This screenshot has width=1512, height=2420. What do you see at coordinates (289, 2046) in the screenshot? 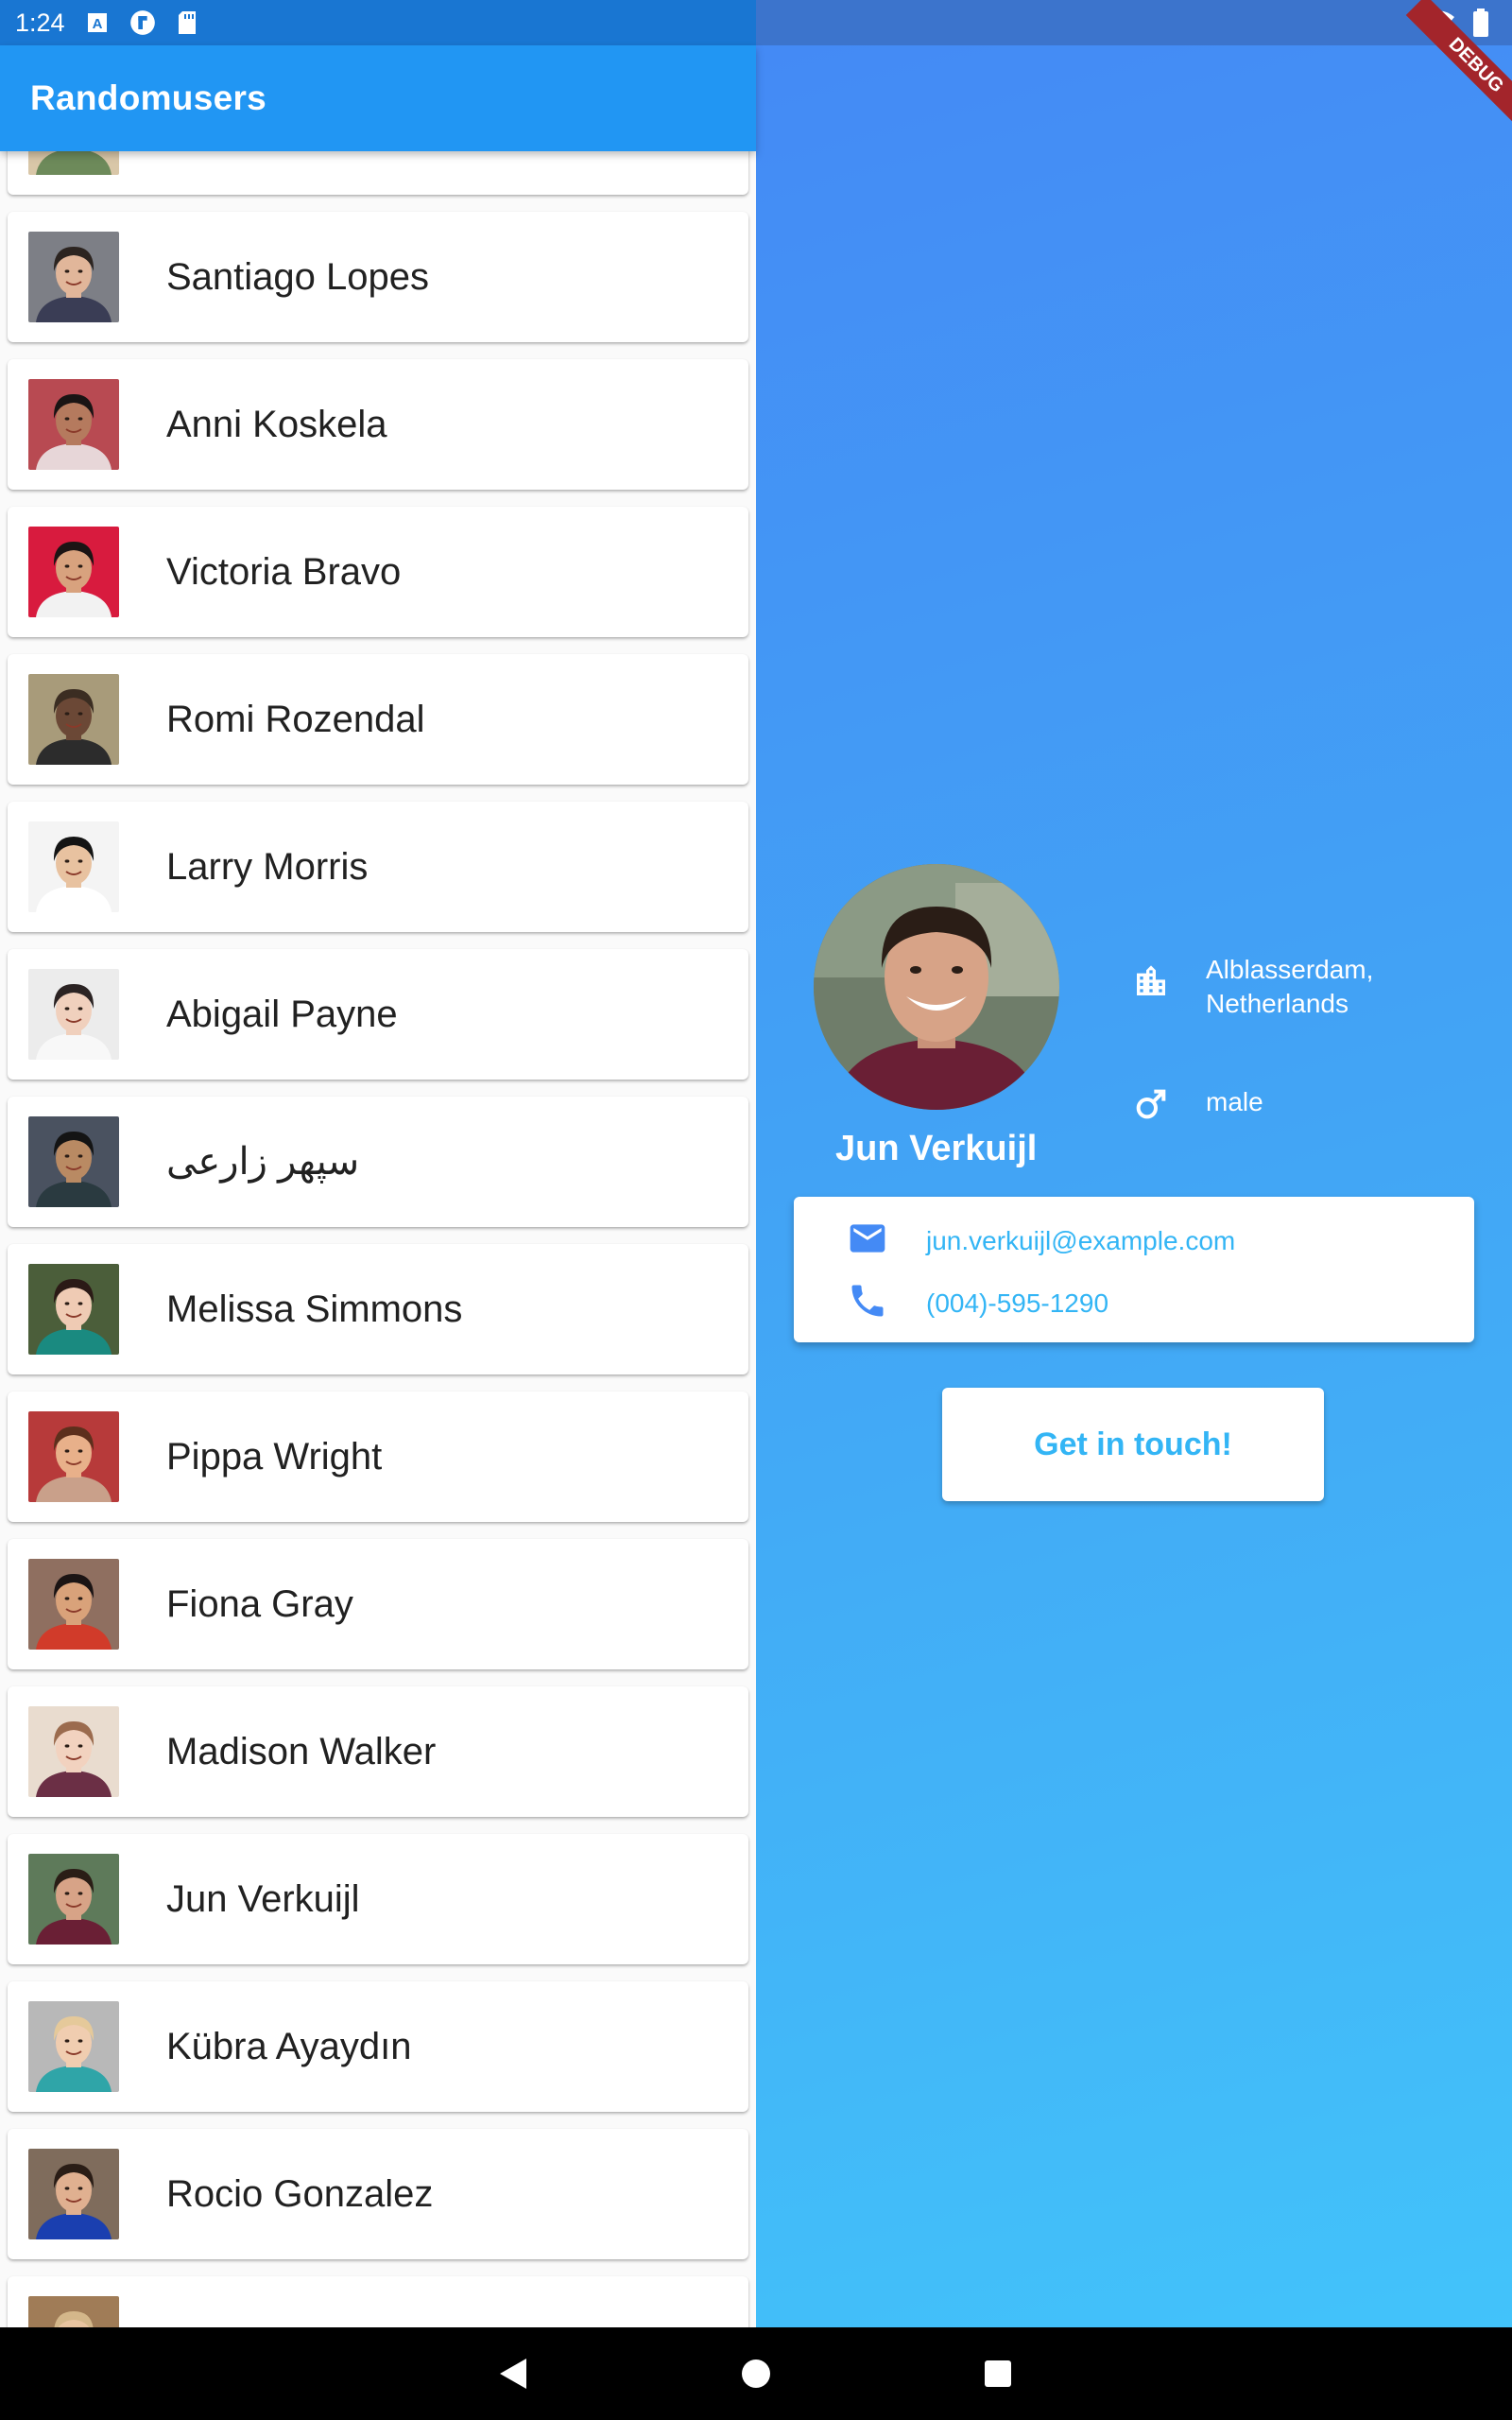
I see `user-name: Kübra Ayaydın` at bounding box center [289, 2046].